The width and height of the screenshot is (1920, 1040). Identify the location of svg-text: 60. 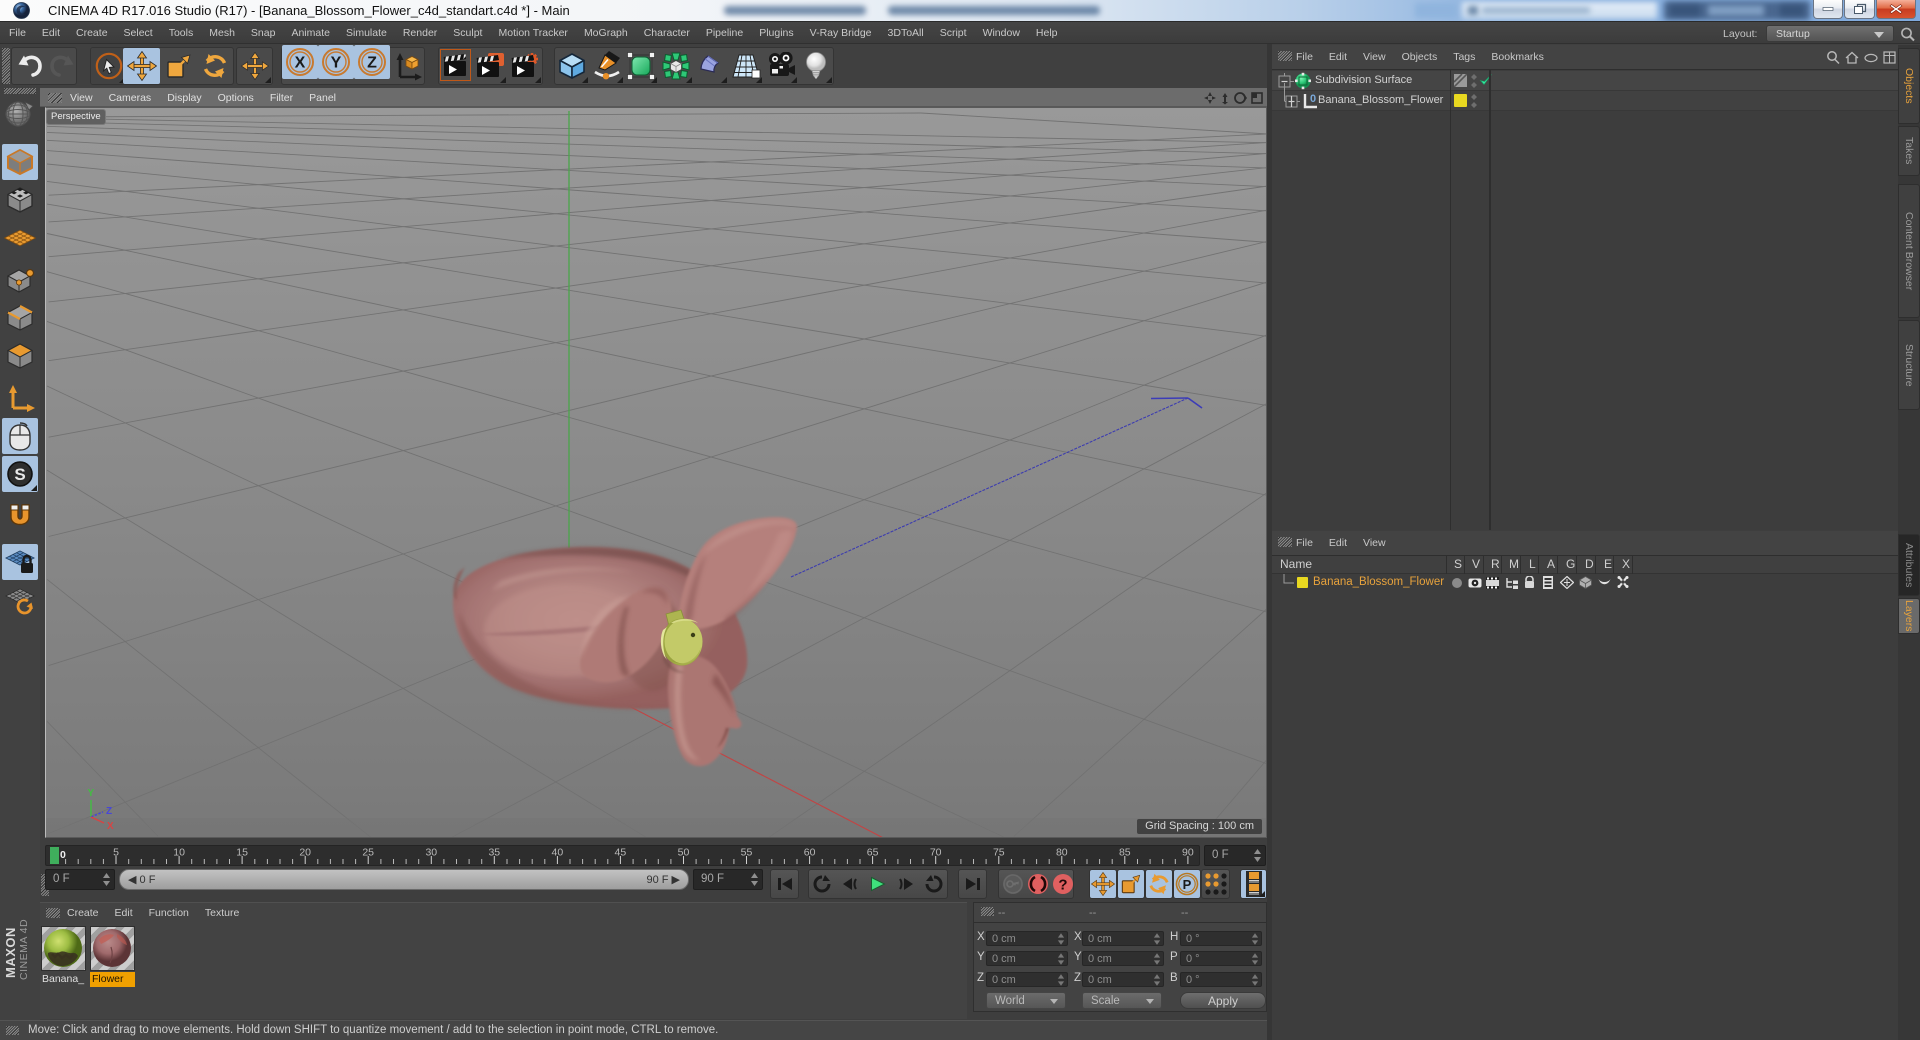
(810, 853).